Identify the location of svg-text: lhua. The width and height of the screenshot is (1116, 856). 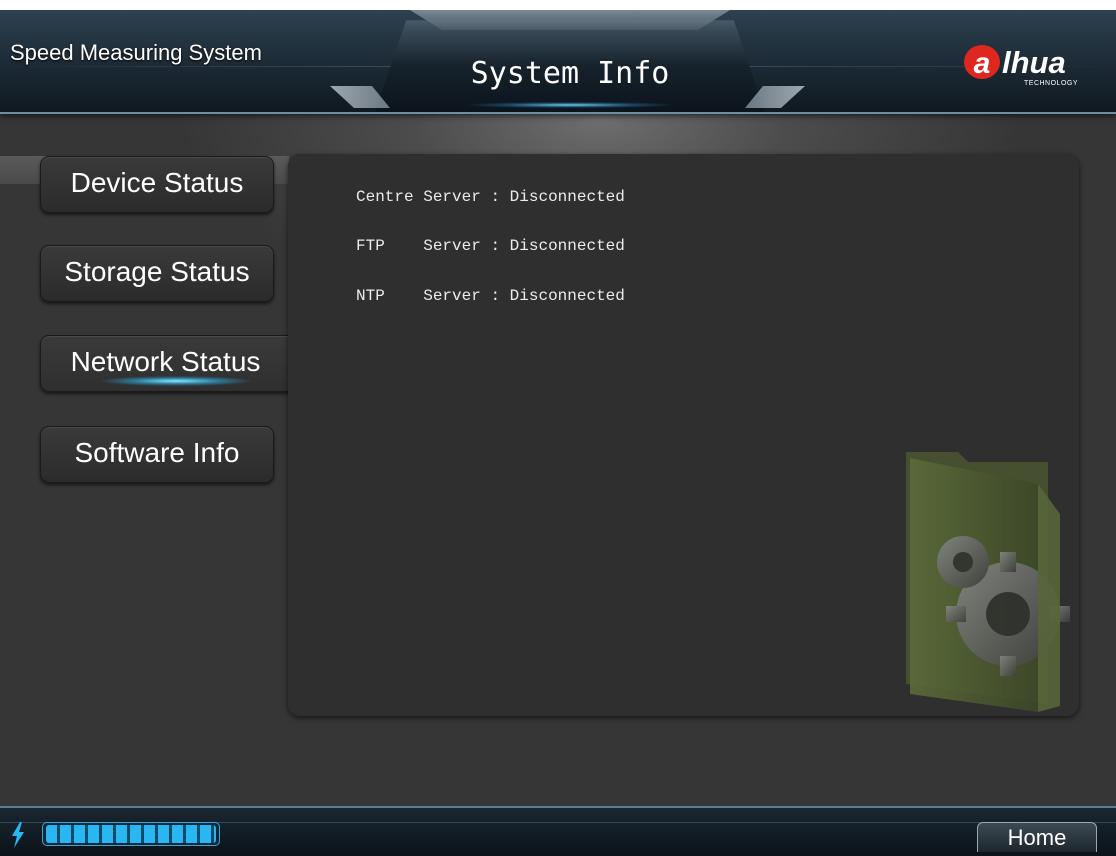
(1034, 62).